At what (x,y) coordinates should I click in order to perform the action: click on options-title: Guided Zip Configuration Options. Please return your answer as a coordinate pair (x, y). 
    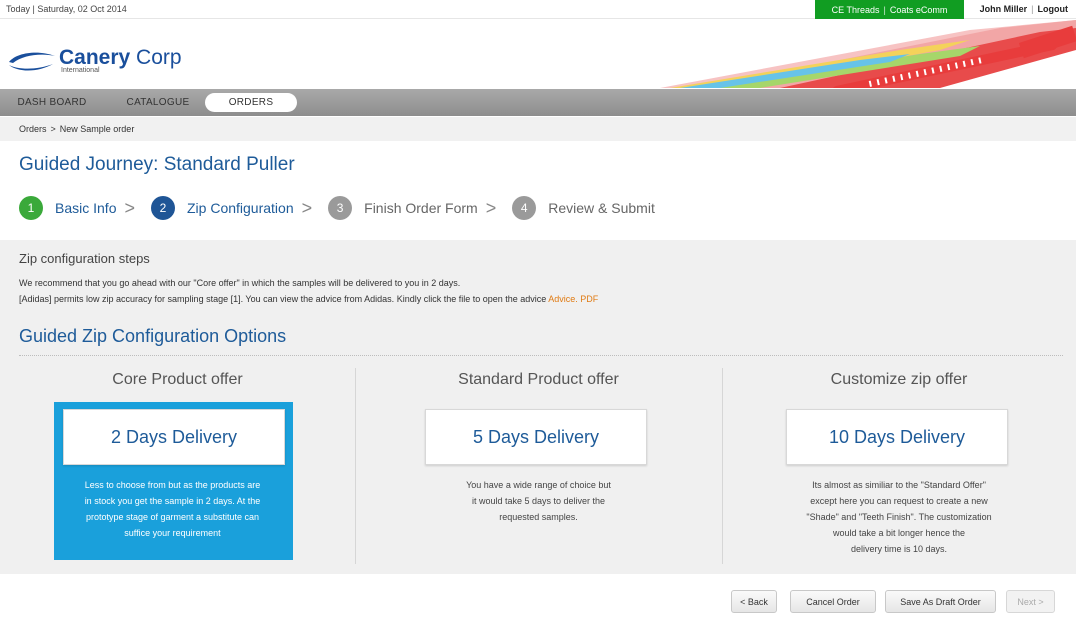
    Looking at the image, I should click on (153, 336).